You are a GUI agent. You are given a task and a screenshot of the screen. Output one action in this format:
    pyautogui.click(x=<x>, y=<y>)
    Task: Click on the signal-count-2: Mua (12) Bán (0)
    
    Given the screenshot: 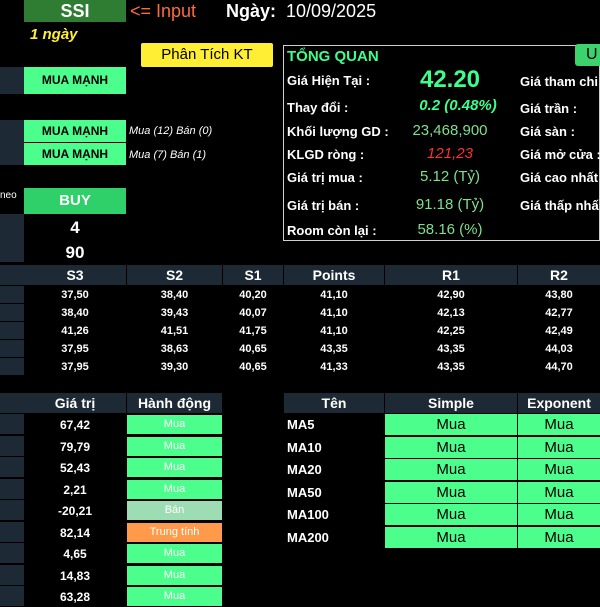 What is the action you would take?
    pyautogui.click(x=171, y=131)
    